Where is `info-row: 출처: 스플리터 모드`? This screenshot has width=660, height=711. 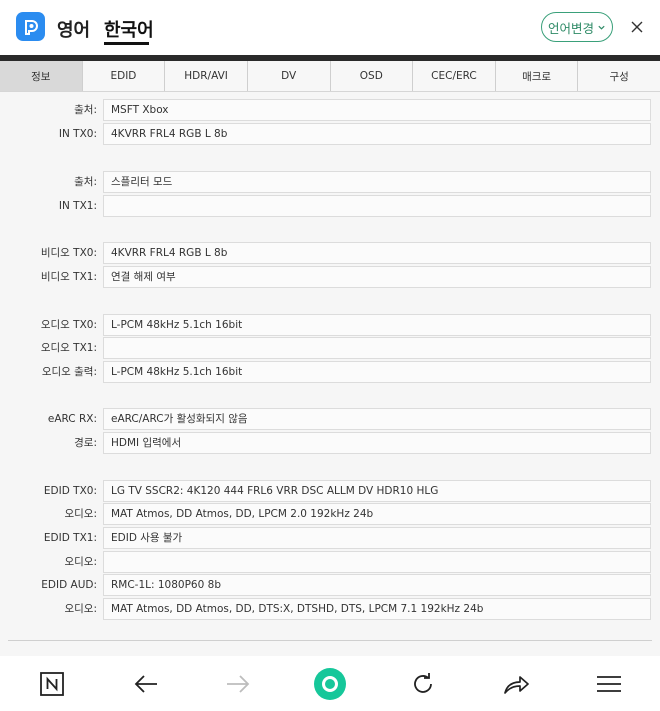
info-row: 출처: 스플리터 모드 is located at coordinates (330, 182).